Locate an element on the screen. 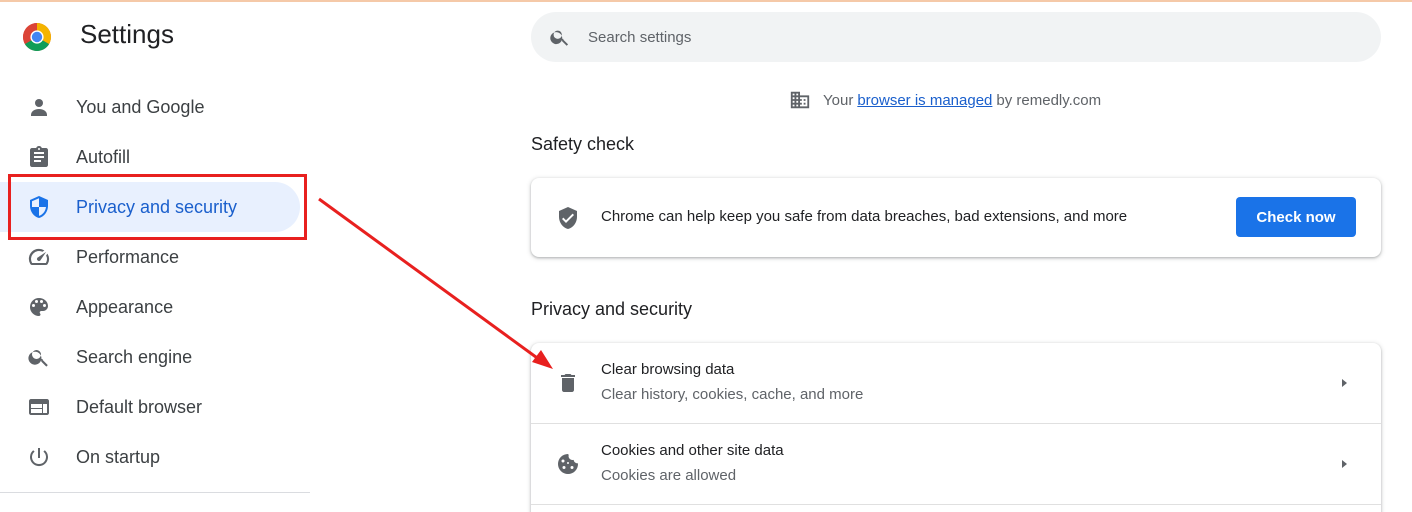 This screenshot has height=512, width=1412. sidebar-item-appearance: Appearance is located at coordinates (155, 307).